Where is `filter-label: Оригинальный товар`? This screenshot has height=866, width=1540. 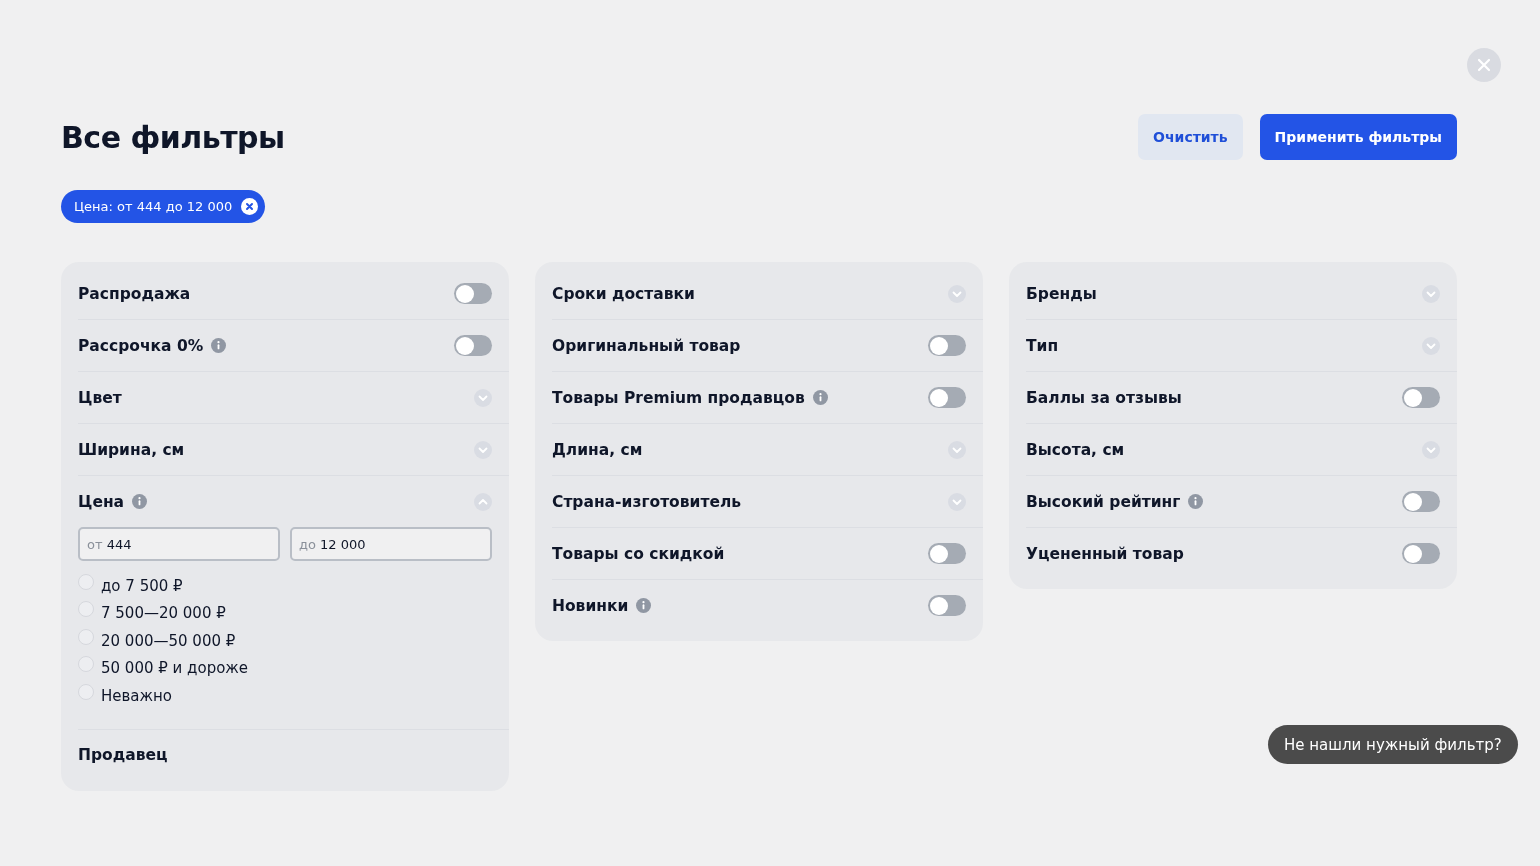 filter-label: Оригинальный товар is located at coordinates (646, 345).